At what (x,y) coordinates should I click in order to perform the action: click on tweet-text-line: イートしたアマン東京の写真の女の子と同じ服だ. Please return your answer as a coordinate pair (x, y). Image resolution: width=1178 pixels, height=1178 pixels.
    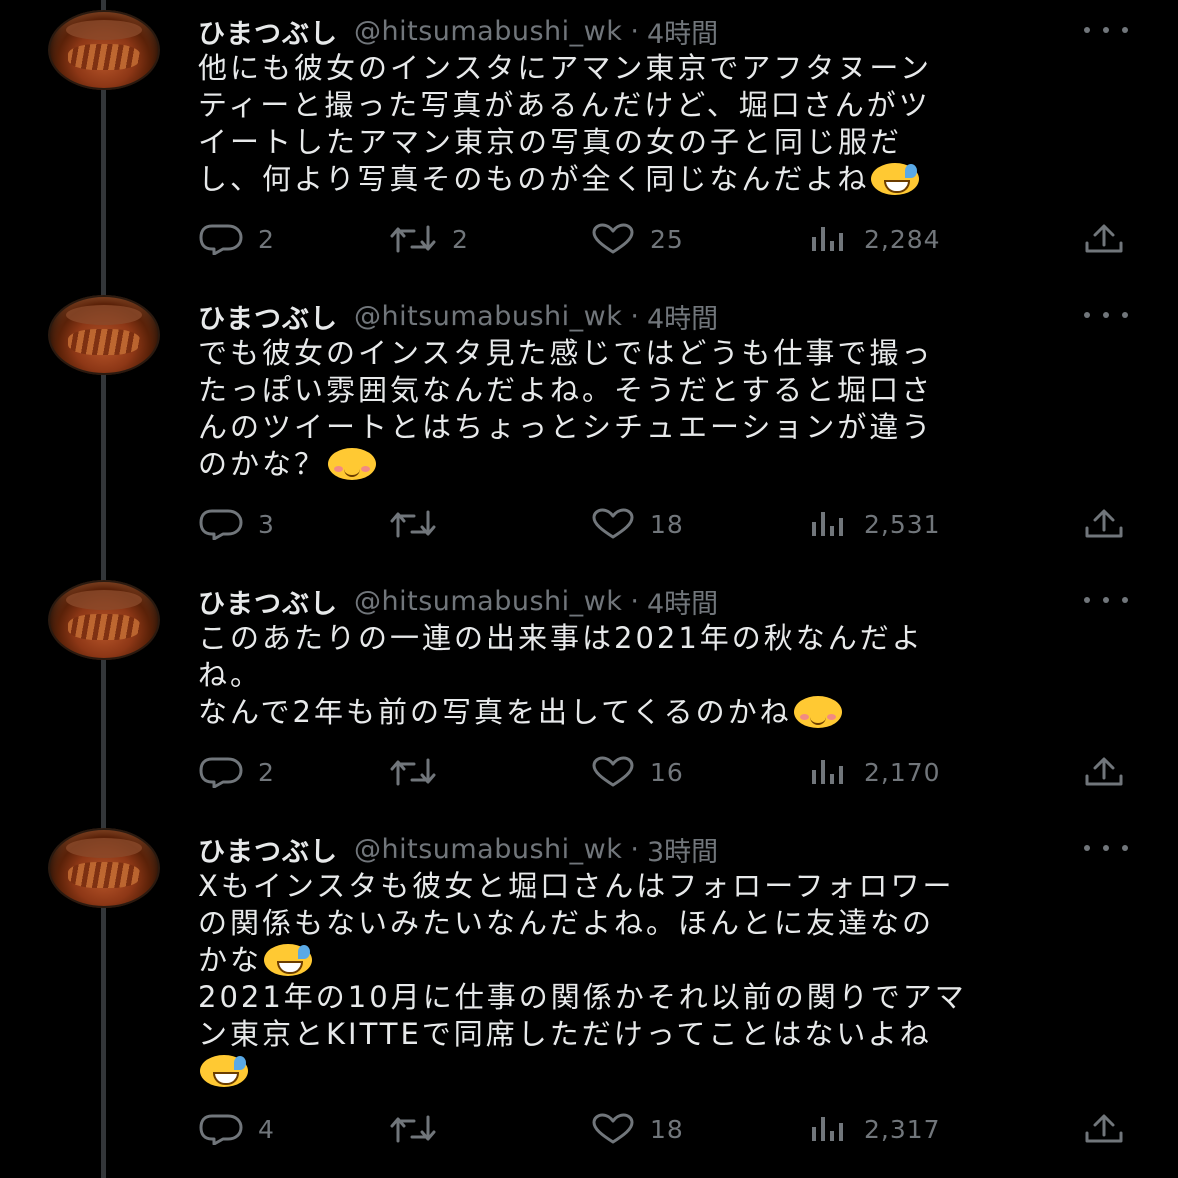
    Looking at the image, I should click on (550, 142).